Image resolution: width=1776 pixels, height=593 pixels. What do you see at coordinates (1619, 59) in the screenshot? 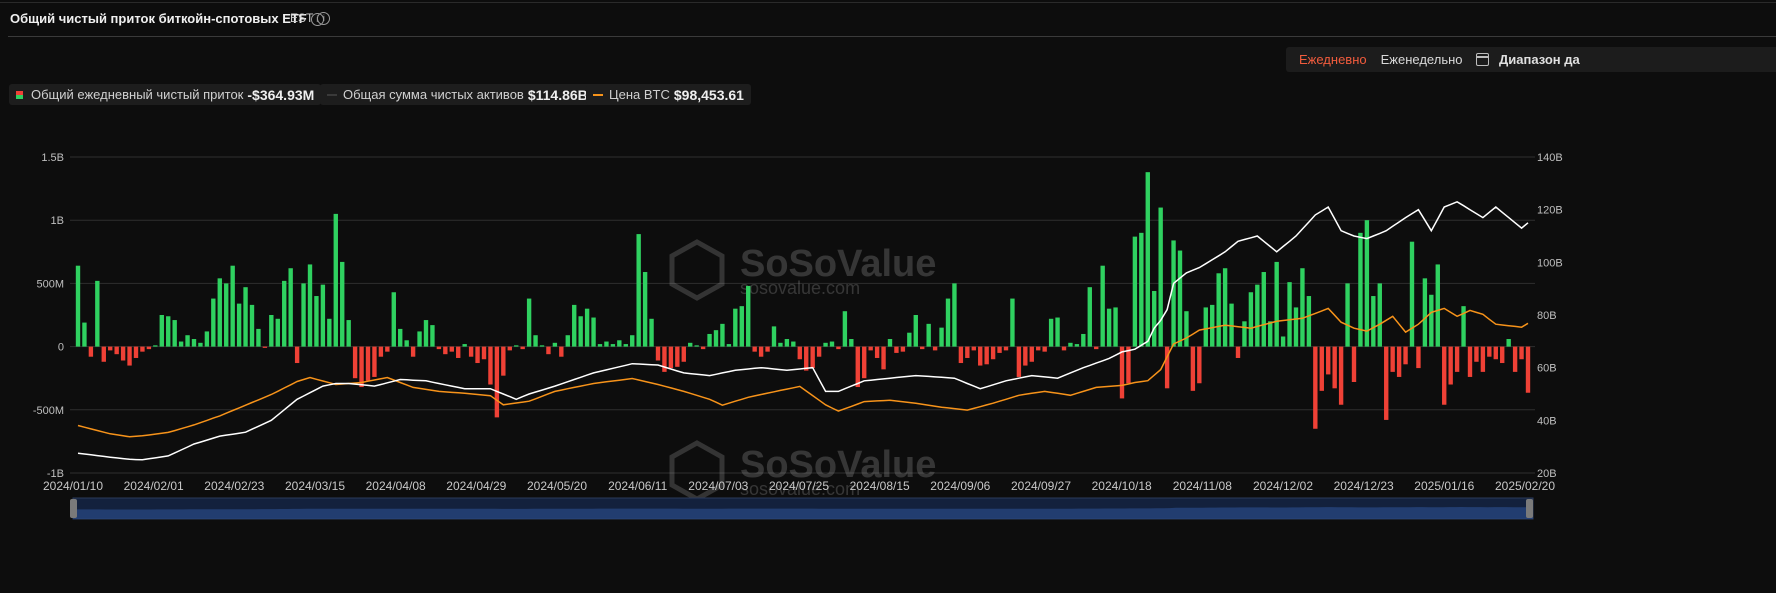
I see `date-range-button: Диапазон да` at bounding box center [1619, 59].